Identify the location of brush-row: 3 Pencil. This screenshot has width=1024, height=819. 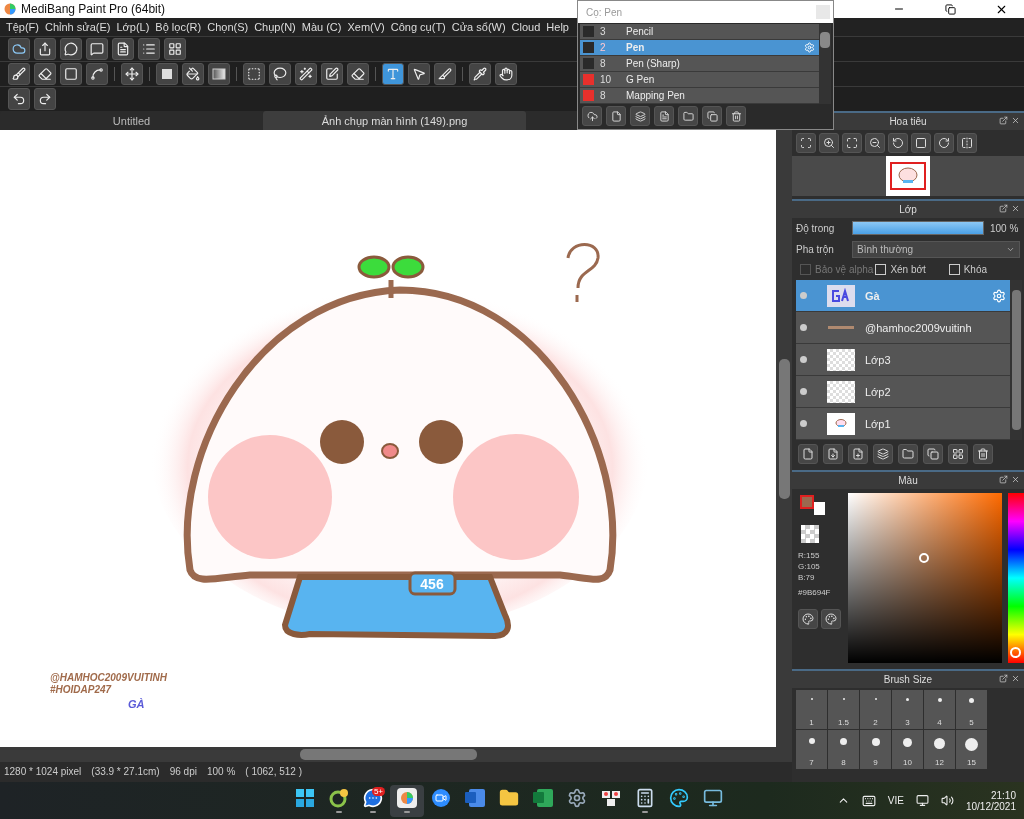
(699, 32).